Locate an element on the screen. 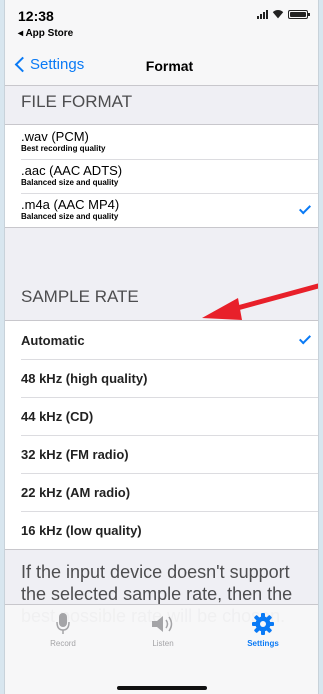 The height and width of the screenshot is (694, 323). file-format-title: .aac (AAC ADTS) is located at coordinates (72, 170).